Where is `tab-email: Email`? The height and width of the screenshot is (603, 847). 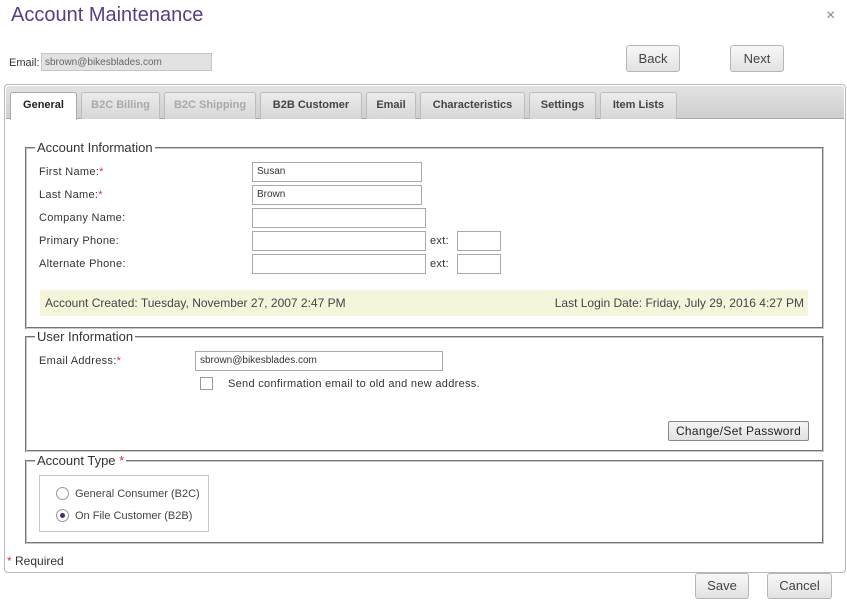
tab-email: Email is located at coordinates (391, 105).